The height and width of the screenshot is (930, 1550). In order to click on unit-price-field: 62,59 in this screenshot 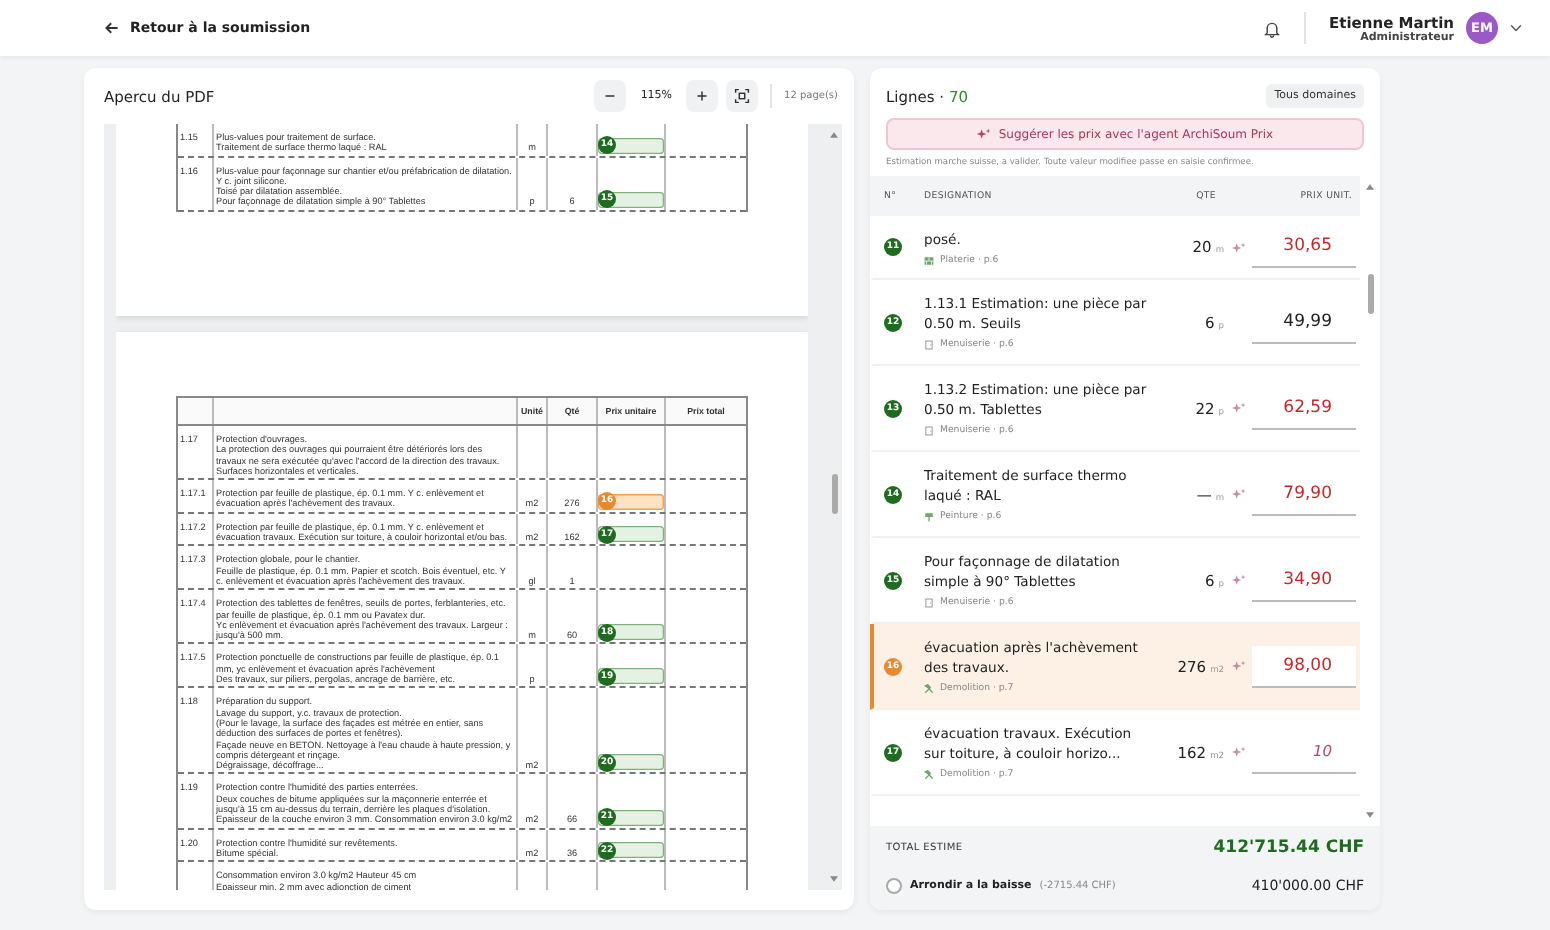, I will do `click(1304, 408)`.